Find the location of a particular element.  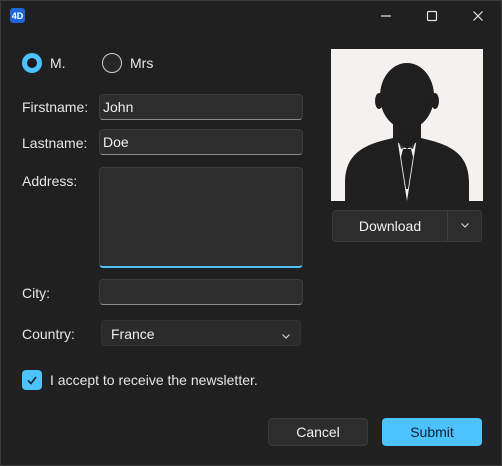

app-icon: 4D is located at coordinates (17, 15).